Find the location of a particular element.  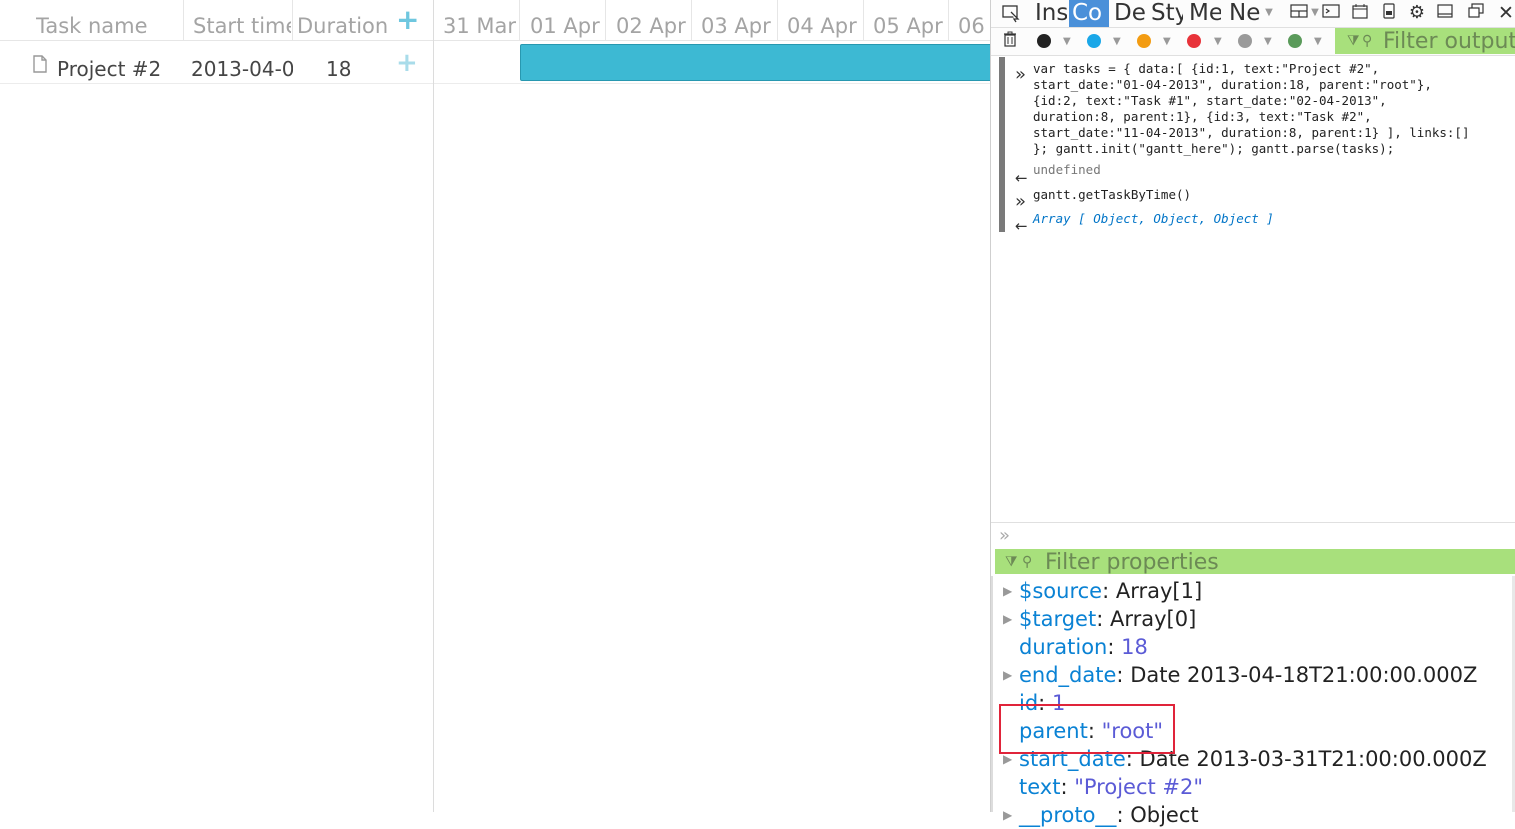

scale-cell: 01 Apr is located at coordinates (565, 26).